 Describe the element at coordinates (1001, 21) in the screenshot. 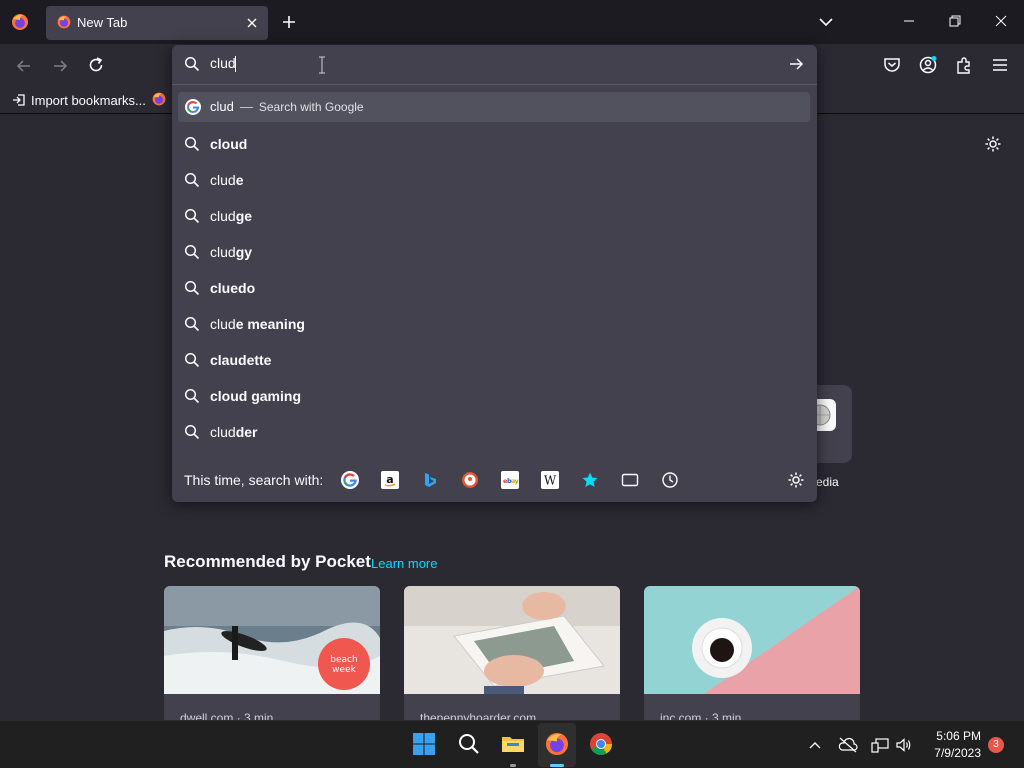

I see `close-window-icon` at that location.